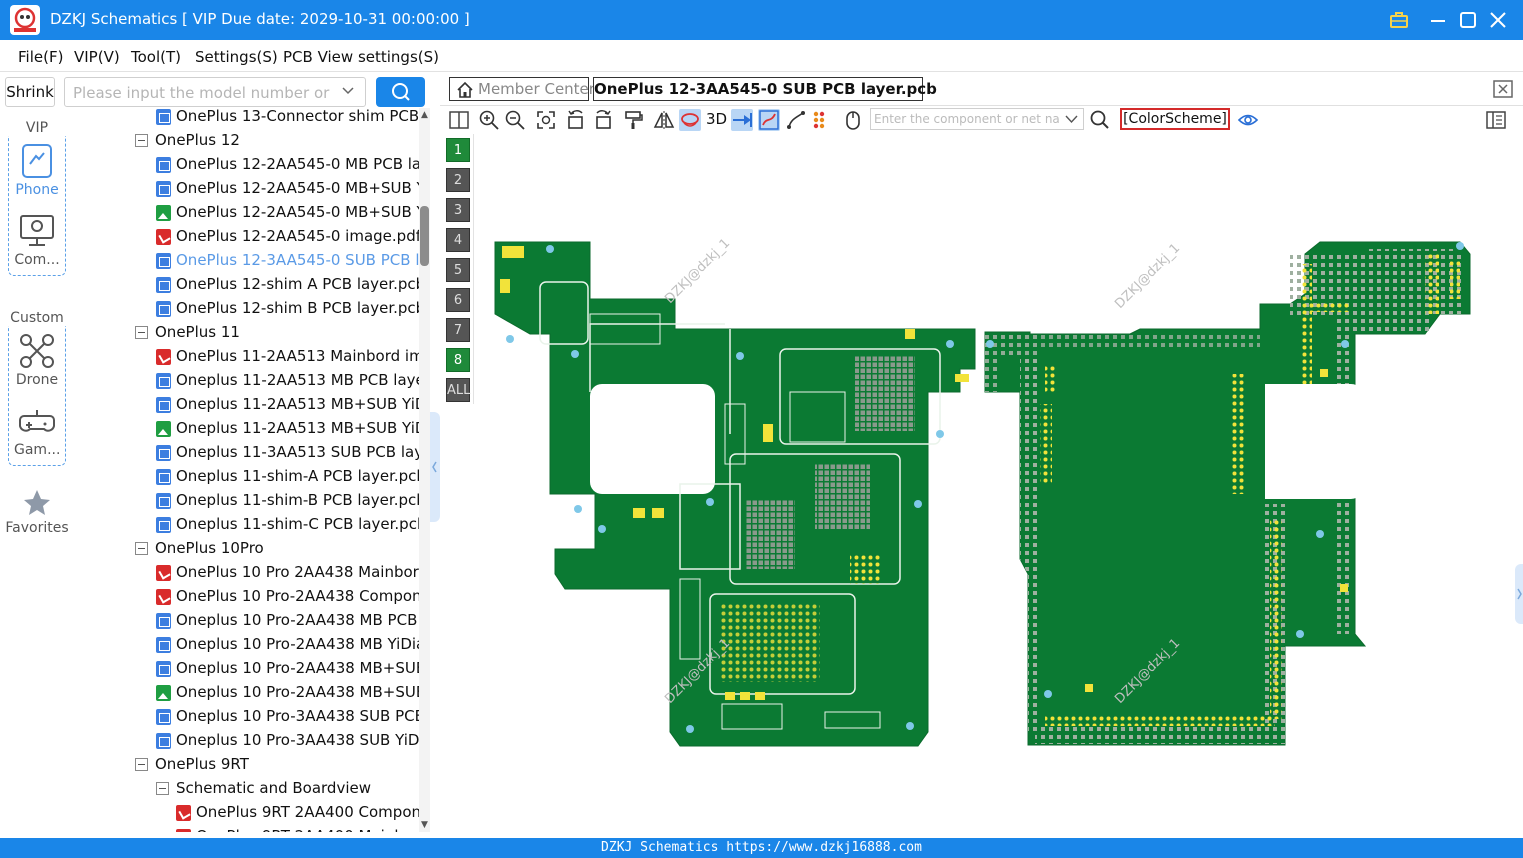 This screenshot has height=858, width=1523. Describe the element at coordinates (97, 57) in the screenshot. I see `menu-vip: VIP(V)` at that location.